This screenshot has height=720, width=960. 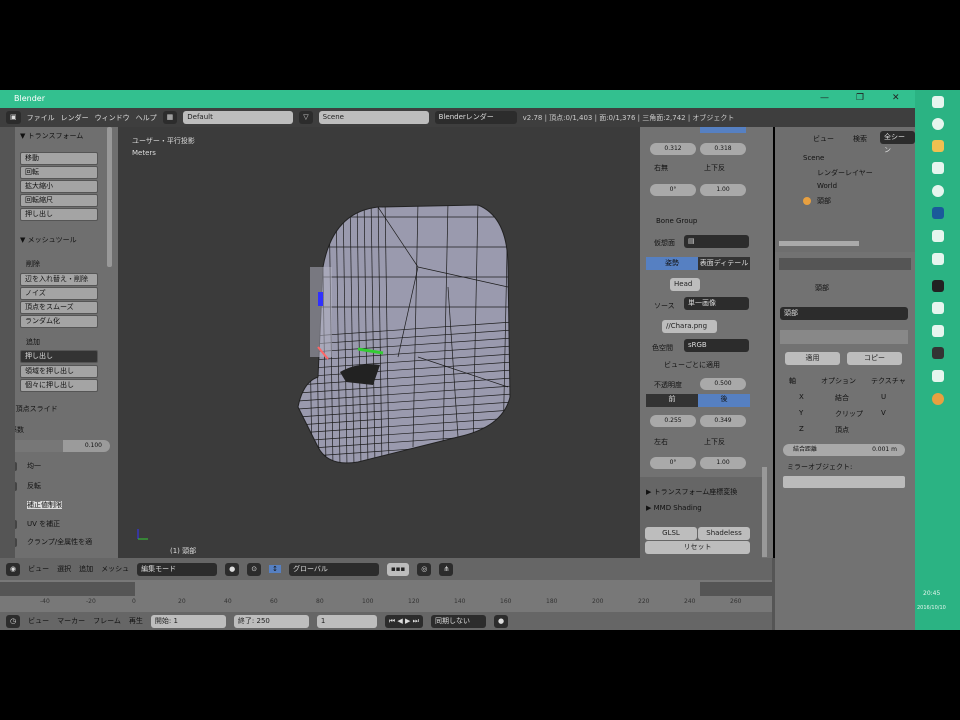 I want to click on tool-icon, so click(x=938, y=286).